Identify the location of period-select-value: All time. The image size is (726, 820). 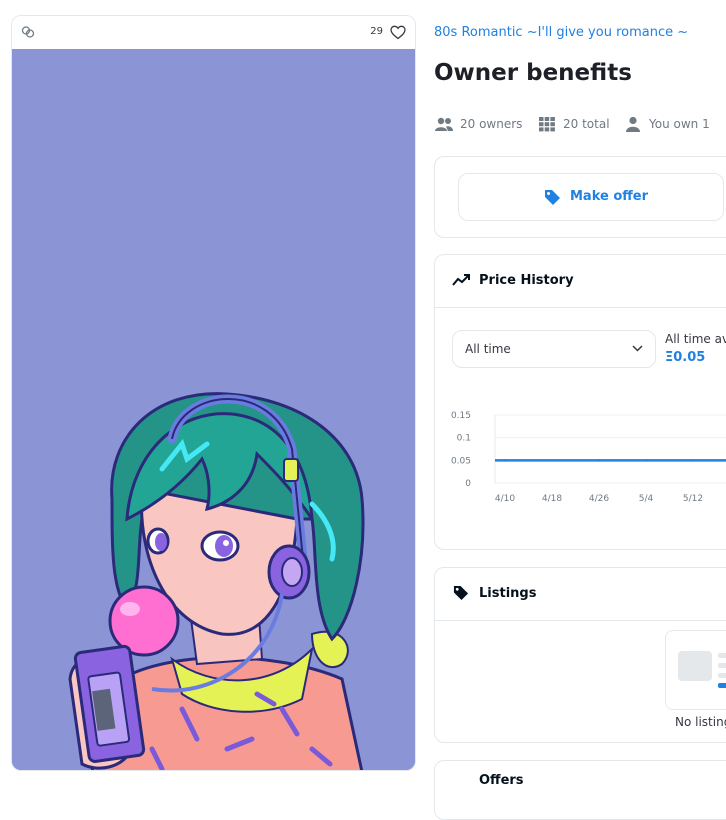
(488, 349).